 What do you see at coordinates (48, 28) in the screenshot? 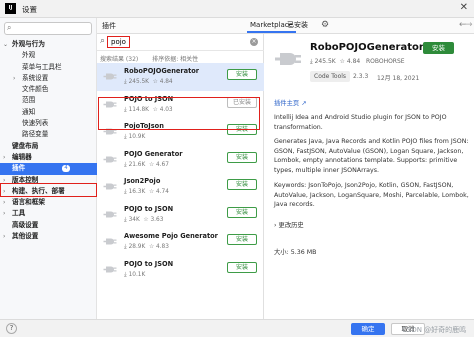
I see `settings-search-input: ⌕` at bounding box center [48, 28].